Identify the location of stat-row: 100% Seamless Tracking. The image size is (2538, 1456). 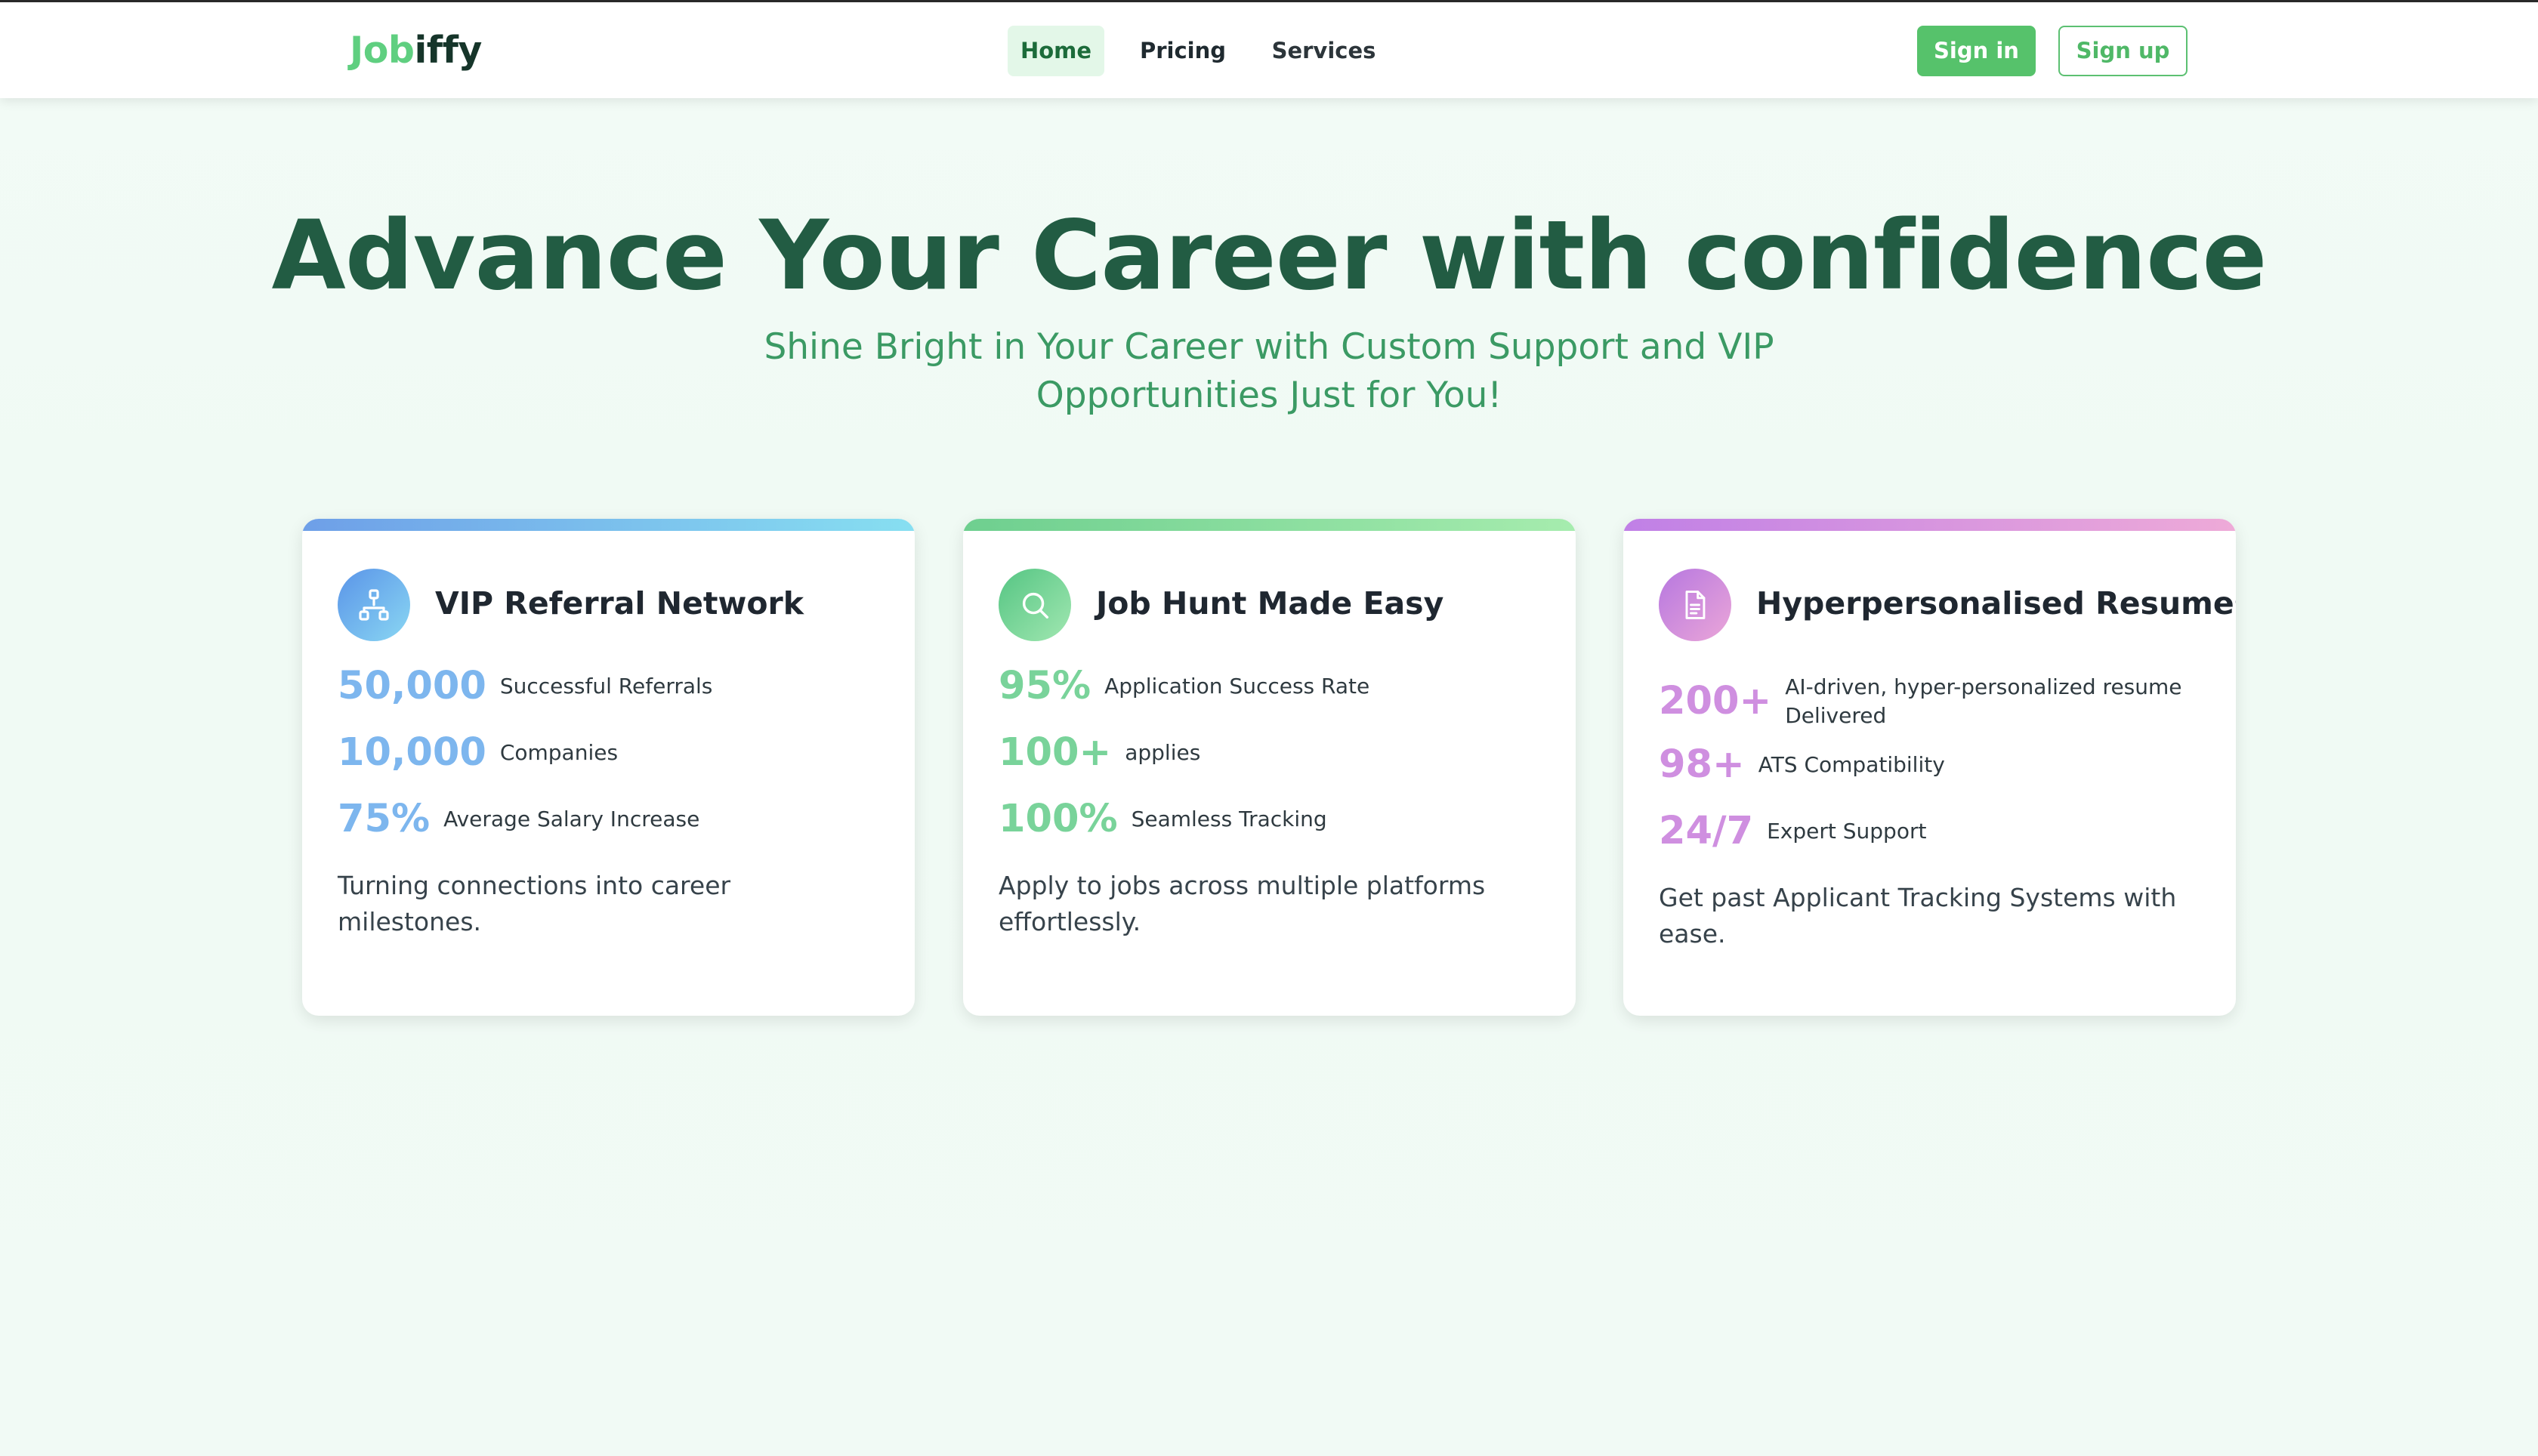
(1163, 819).